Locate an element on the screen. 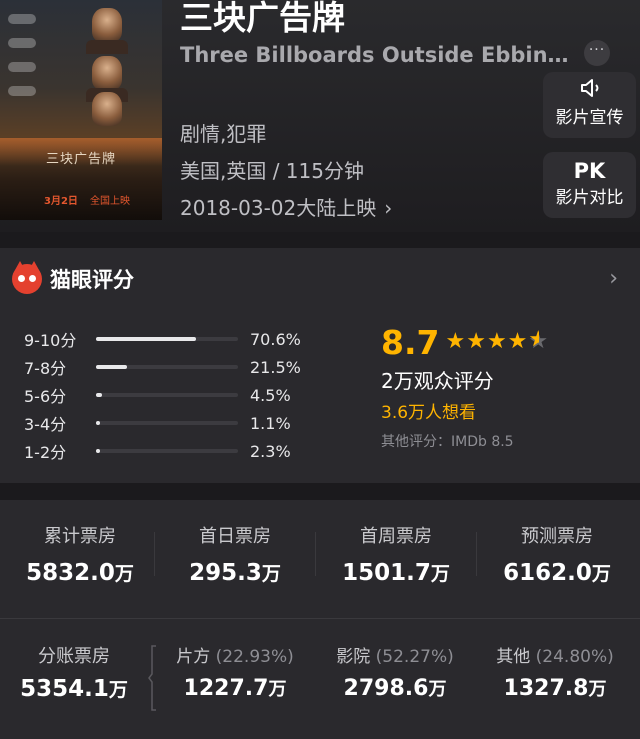  movie-region-duration: 美国,英国 / 115分钟 is located at coordinates (272, 171).